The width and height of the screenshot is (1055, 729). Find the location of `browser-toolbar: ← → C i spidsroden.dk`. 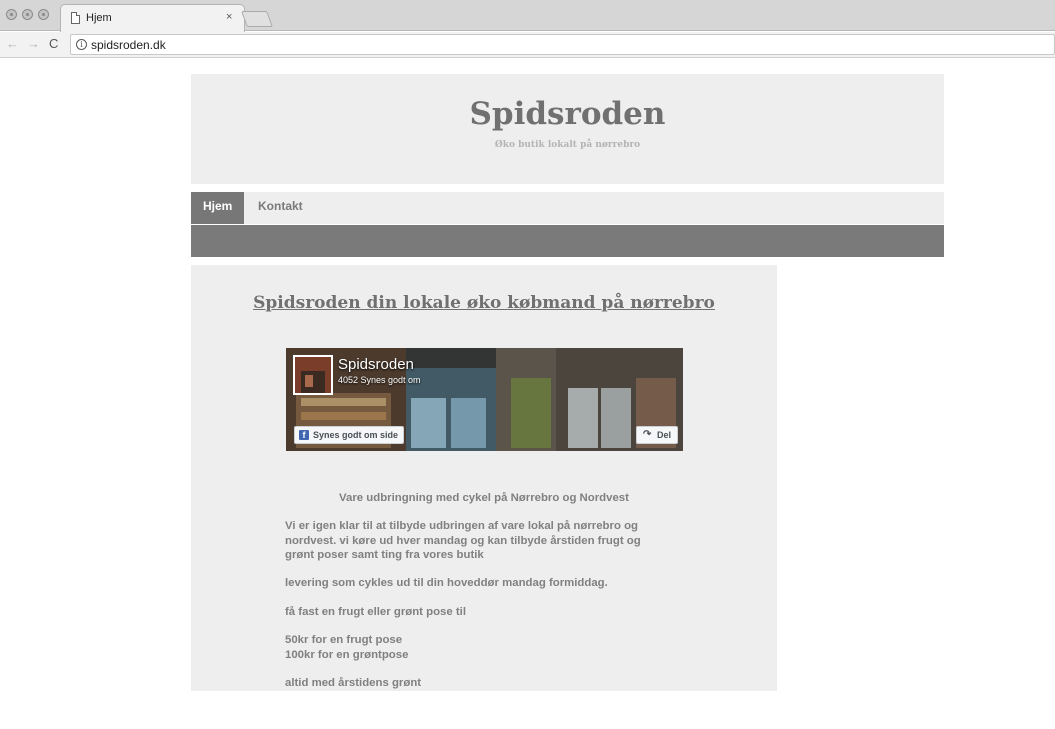

browser-toolbar: ← → C i spidsroden.dk is located at coordinates (527, 45).